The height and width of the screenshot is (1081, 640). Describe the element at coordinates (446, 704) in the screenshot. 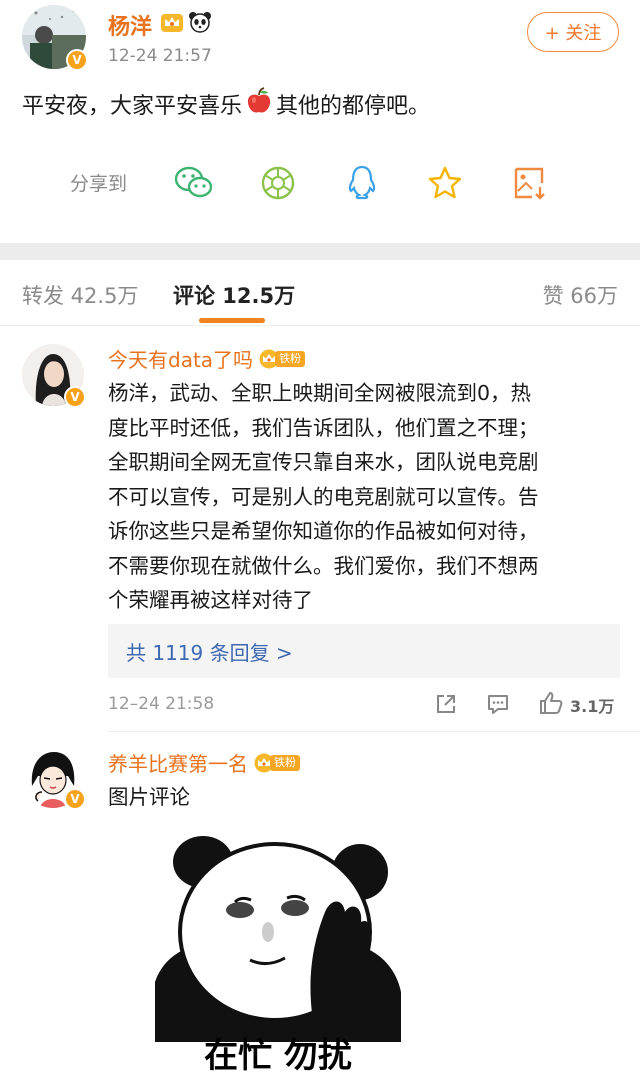

I see `share-comment-icon` at that location.